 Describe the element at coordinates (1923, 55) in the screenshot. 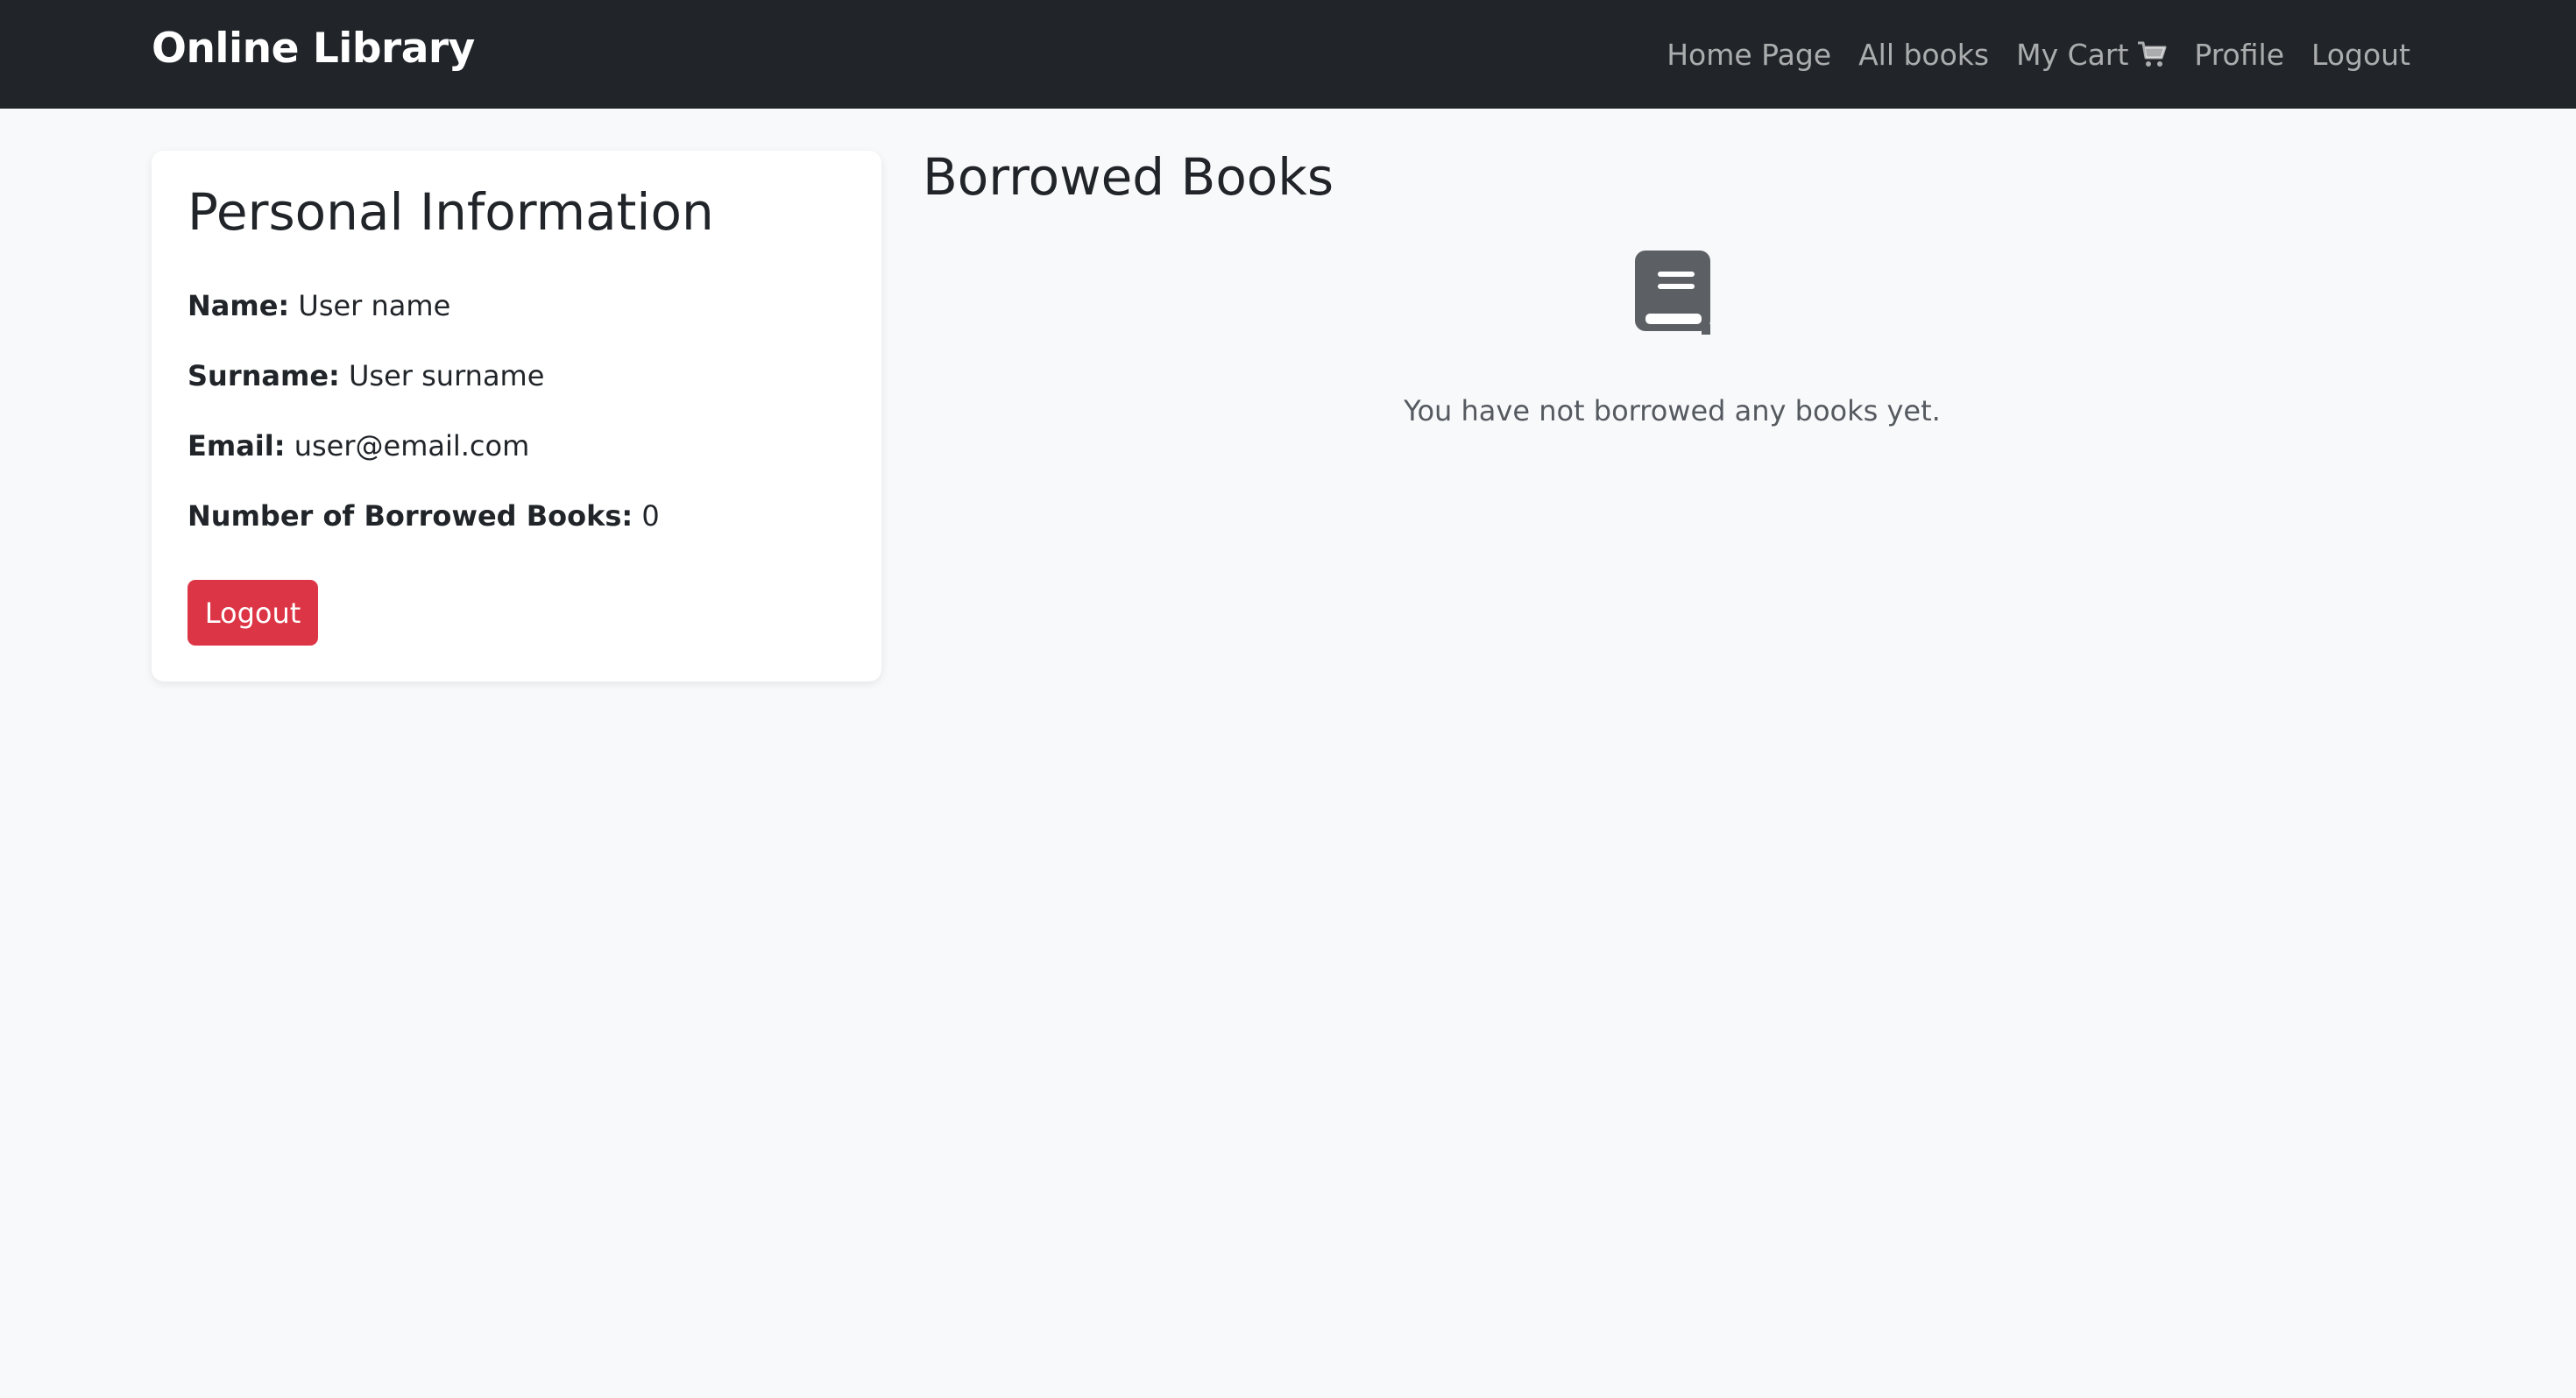

I see `nav-all-books-link: All books` at that location.